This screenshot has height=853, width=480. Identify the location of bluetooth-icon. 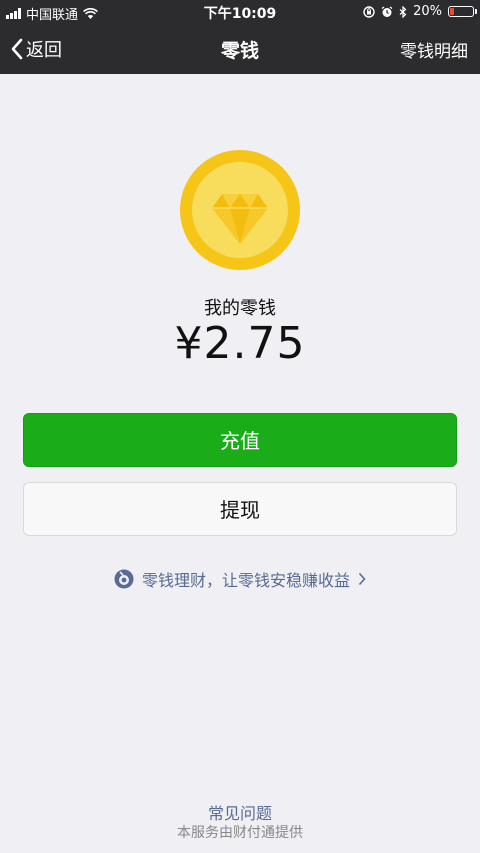
(403, 11).